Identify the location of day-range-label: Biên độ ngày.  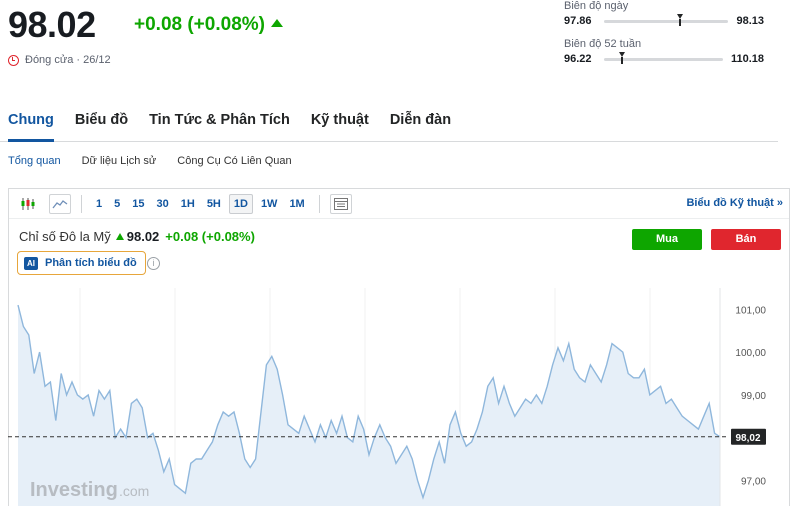
(596, 6).